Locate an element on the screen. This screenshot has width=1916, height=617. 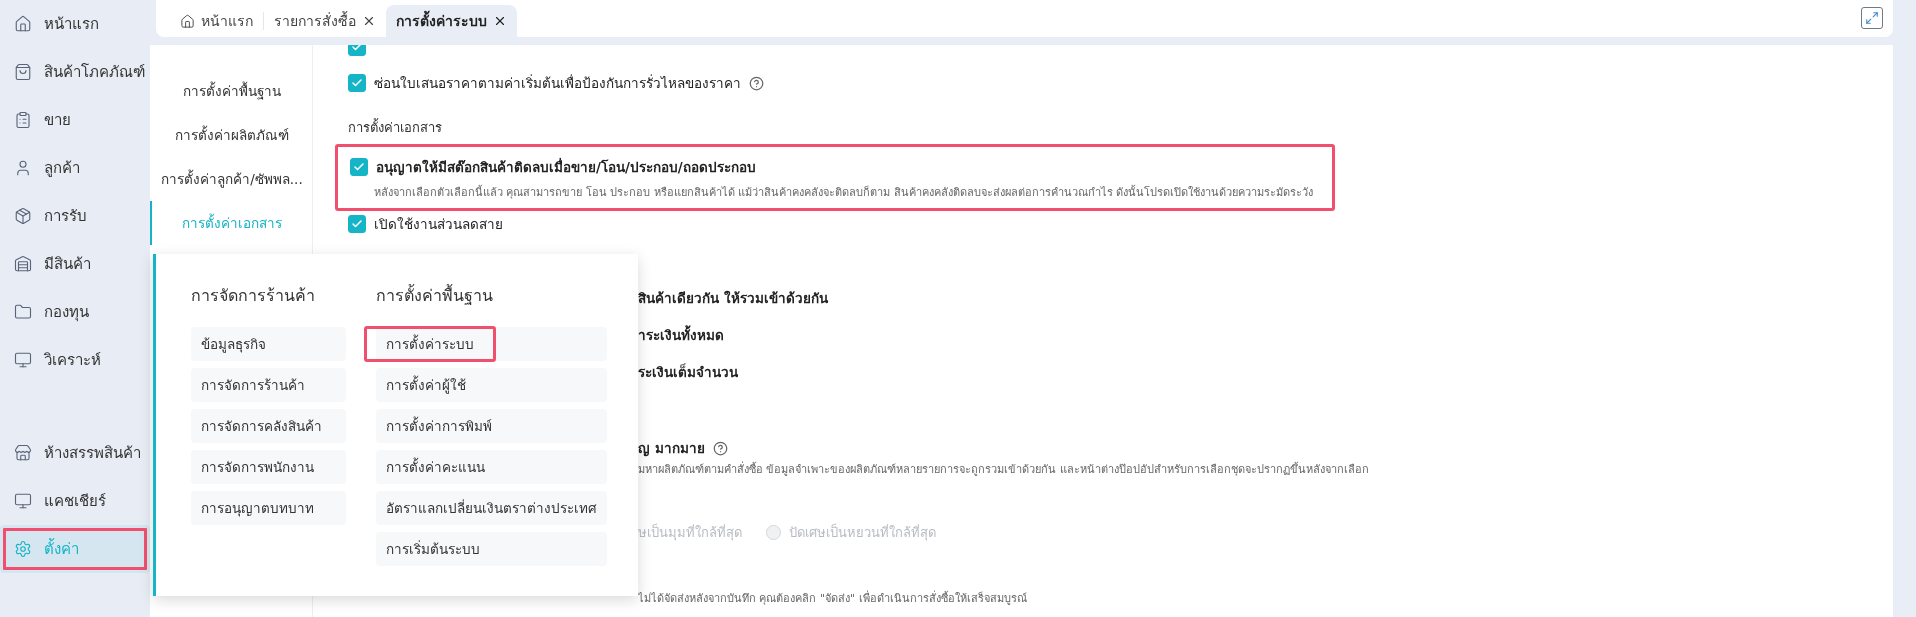
menu-item: การตั้งค่าคะแนน is located at coordinates (491, 467).